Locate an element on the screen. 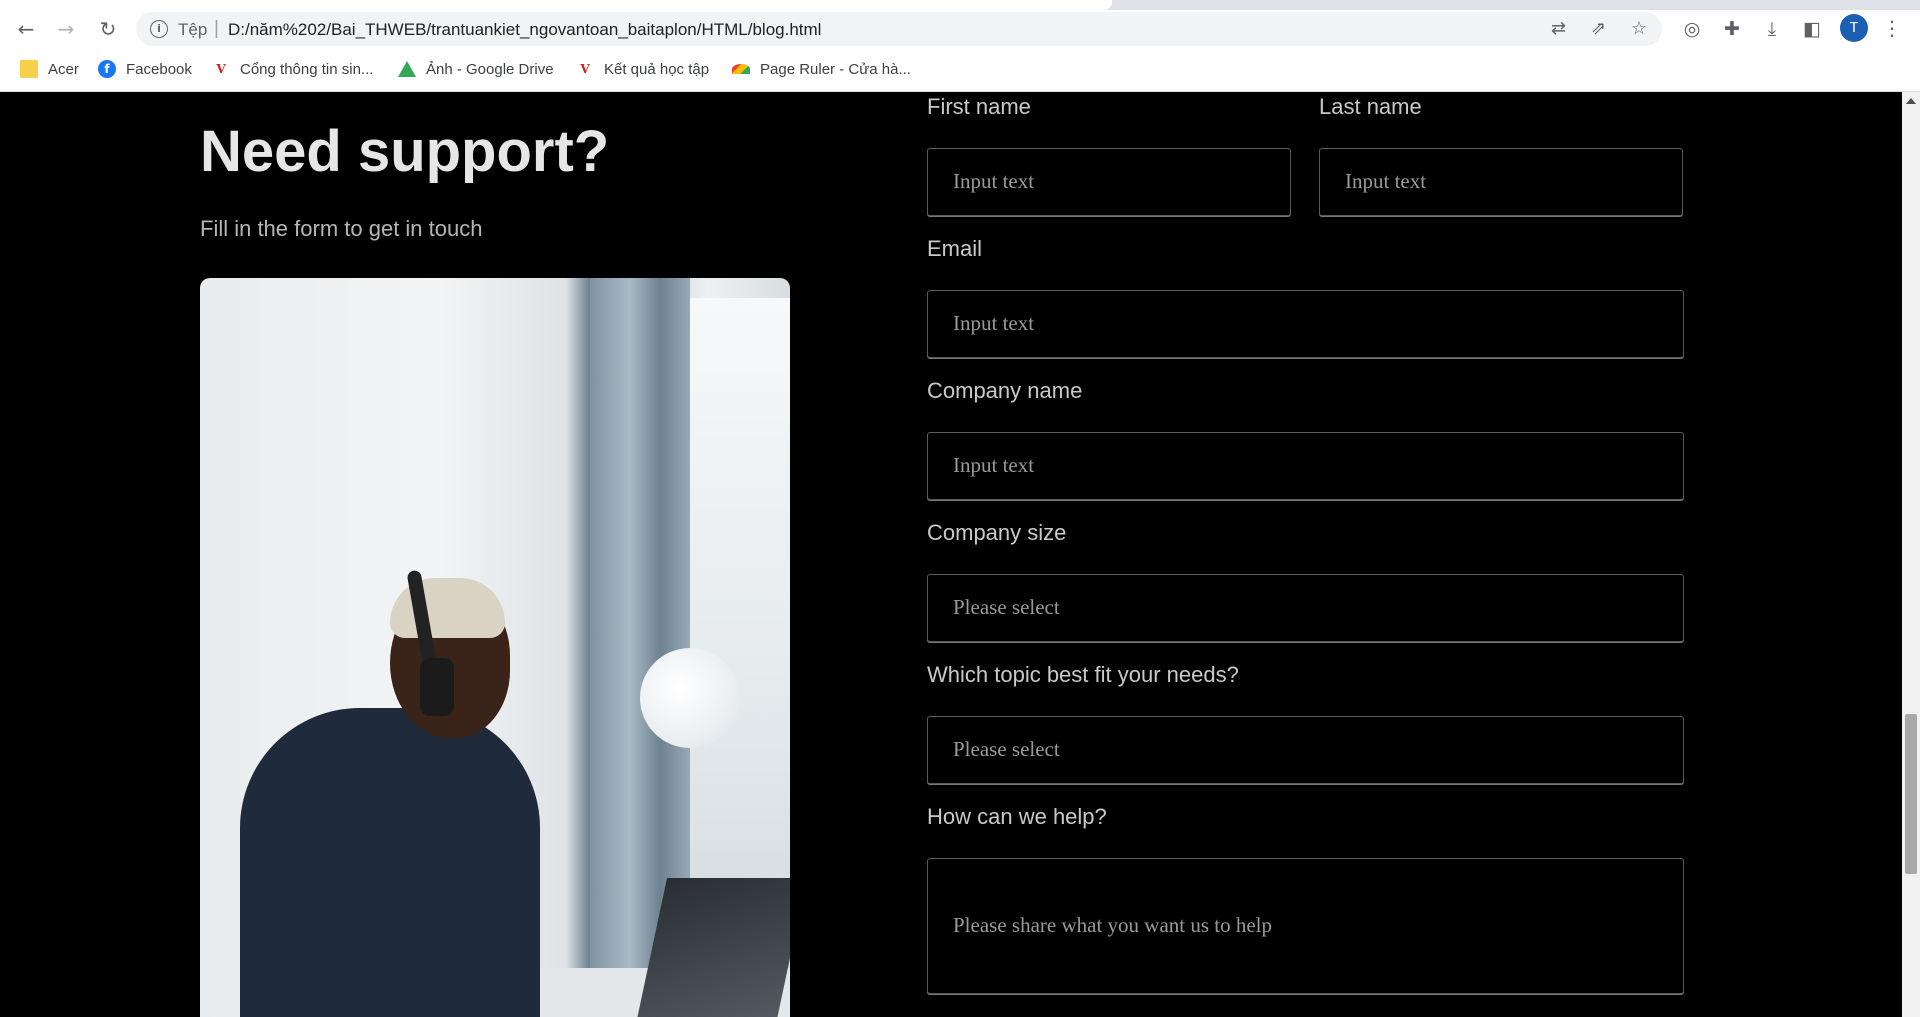 The height and width of the screenshot is (1017, 1920). side-panel-icon: ◧ is located at coordinates (1812, 29).